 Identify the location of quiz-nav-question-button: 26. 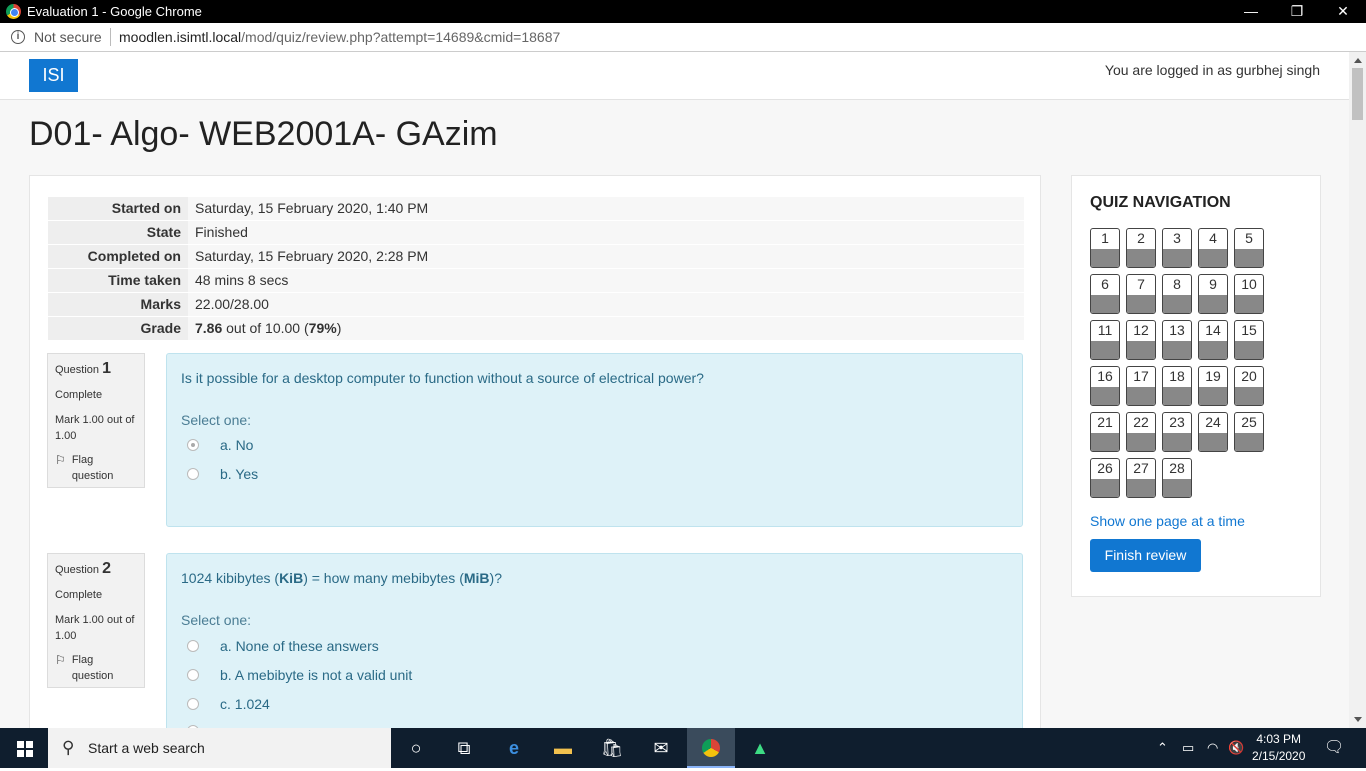
(1105, 478).